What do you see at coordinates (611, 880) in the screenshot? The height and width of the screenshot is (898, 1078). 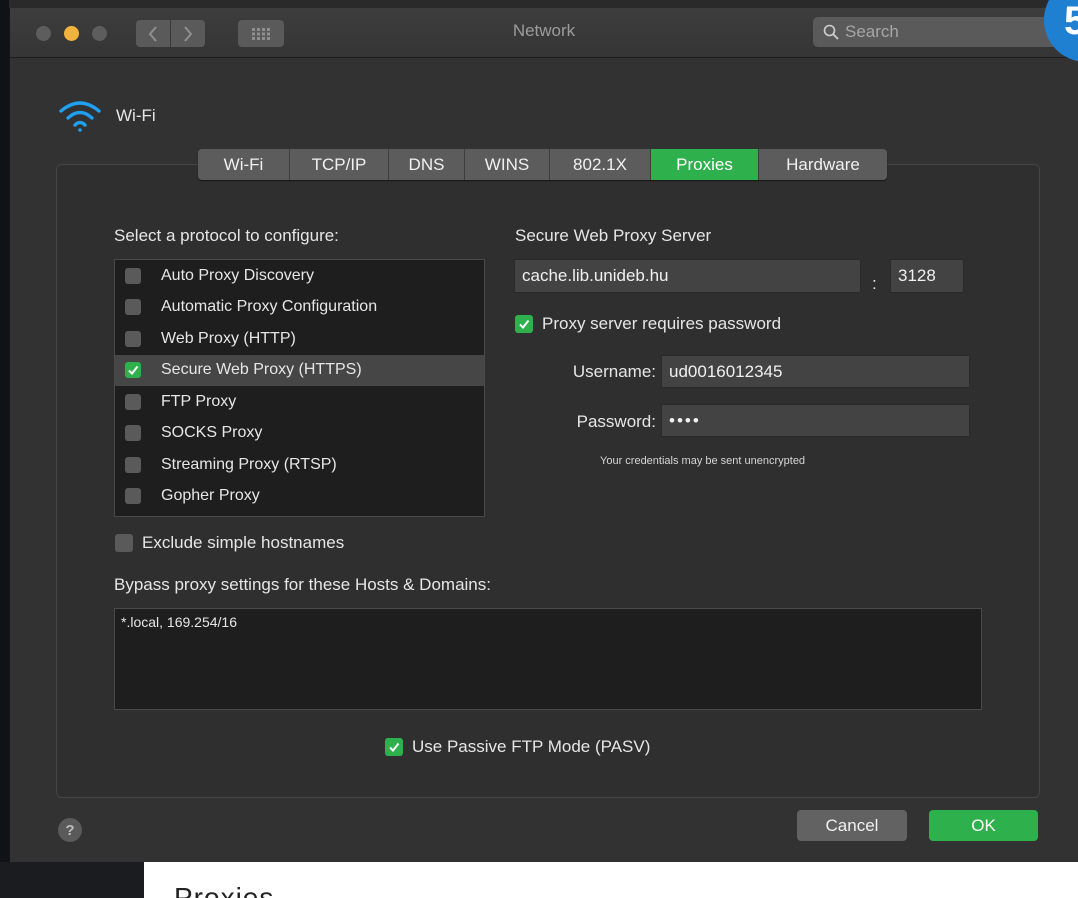 I see `caption-card: Proxies` at bounding box center [611, 880].